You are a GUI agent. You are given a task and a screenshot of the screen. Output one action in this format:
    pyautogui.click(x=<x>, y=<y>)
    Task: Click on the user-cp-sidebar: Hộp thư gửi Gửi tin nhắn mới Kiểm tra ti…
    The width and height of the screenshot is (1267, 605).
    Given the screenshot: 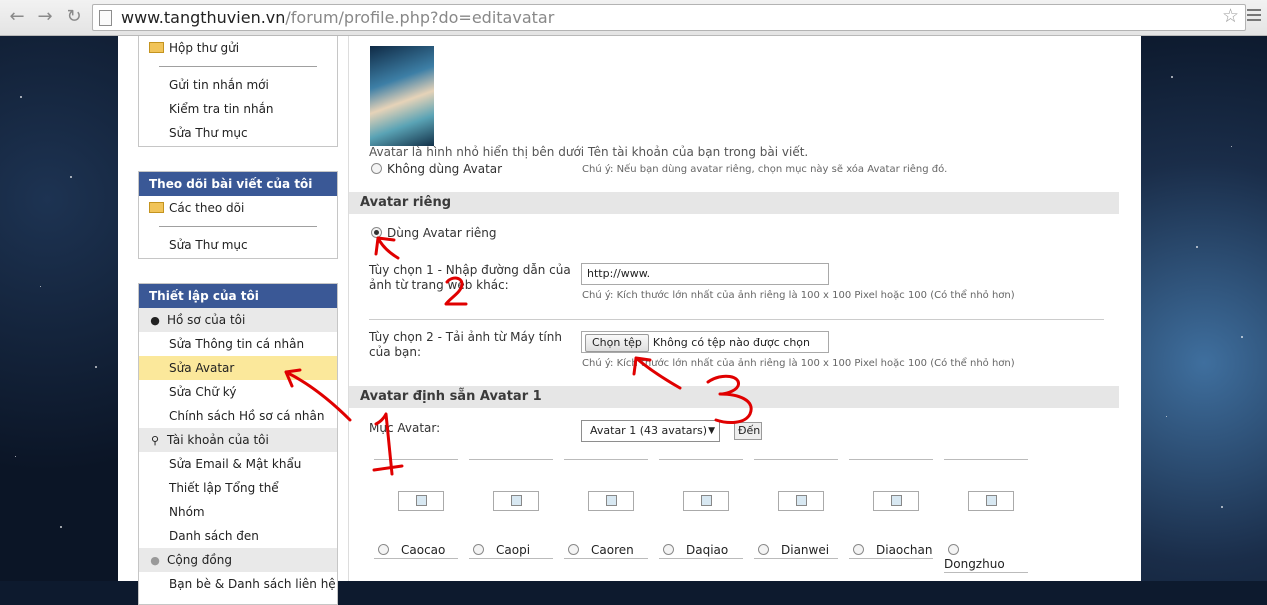 What is the action you would take?
    pyautogui.click(x=238, y=320)
    